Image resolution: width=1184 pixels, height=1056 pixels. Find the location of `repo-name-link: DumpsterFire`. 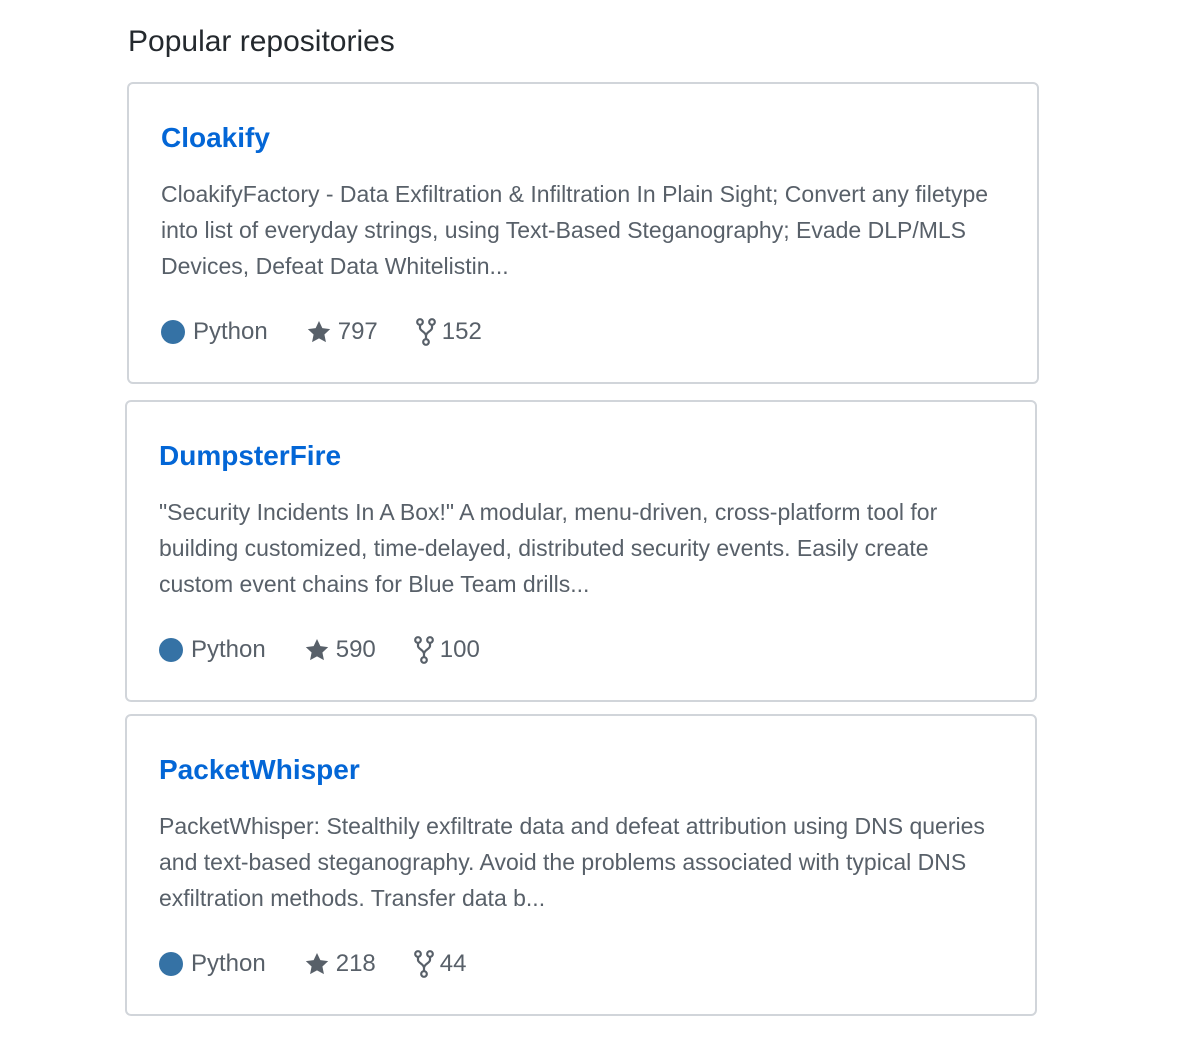

repo-name-link: DumpsterFire is located at coordinates (250, 456).